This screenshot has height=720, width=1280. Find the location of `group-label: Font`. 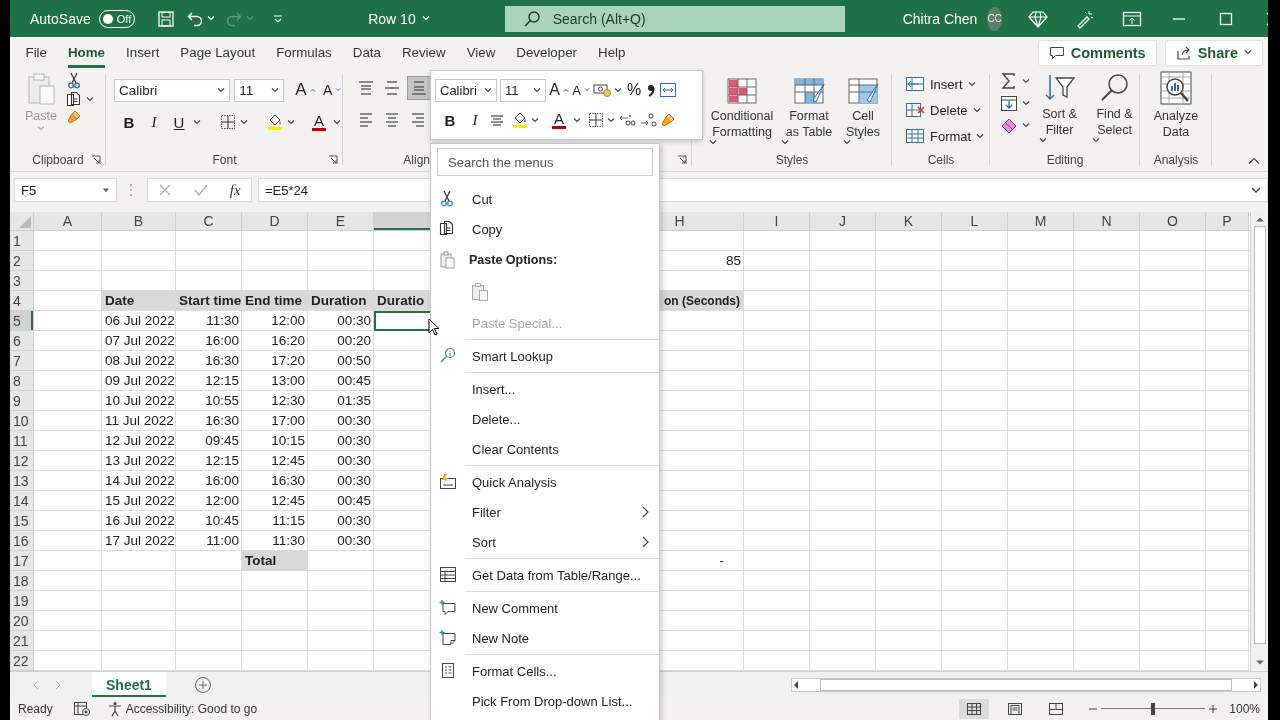

group-label: Font is located at coordinates (224, 160).